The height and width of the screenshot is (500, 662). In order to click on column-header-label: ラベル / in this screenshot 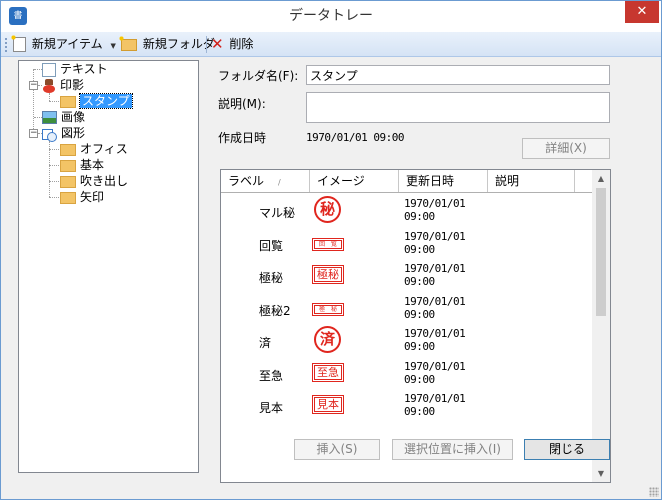, I will do `click(265, 181)`.